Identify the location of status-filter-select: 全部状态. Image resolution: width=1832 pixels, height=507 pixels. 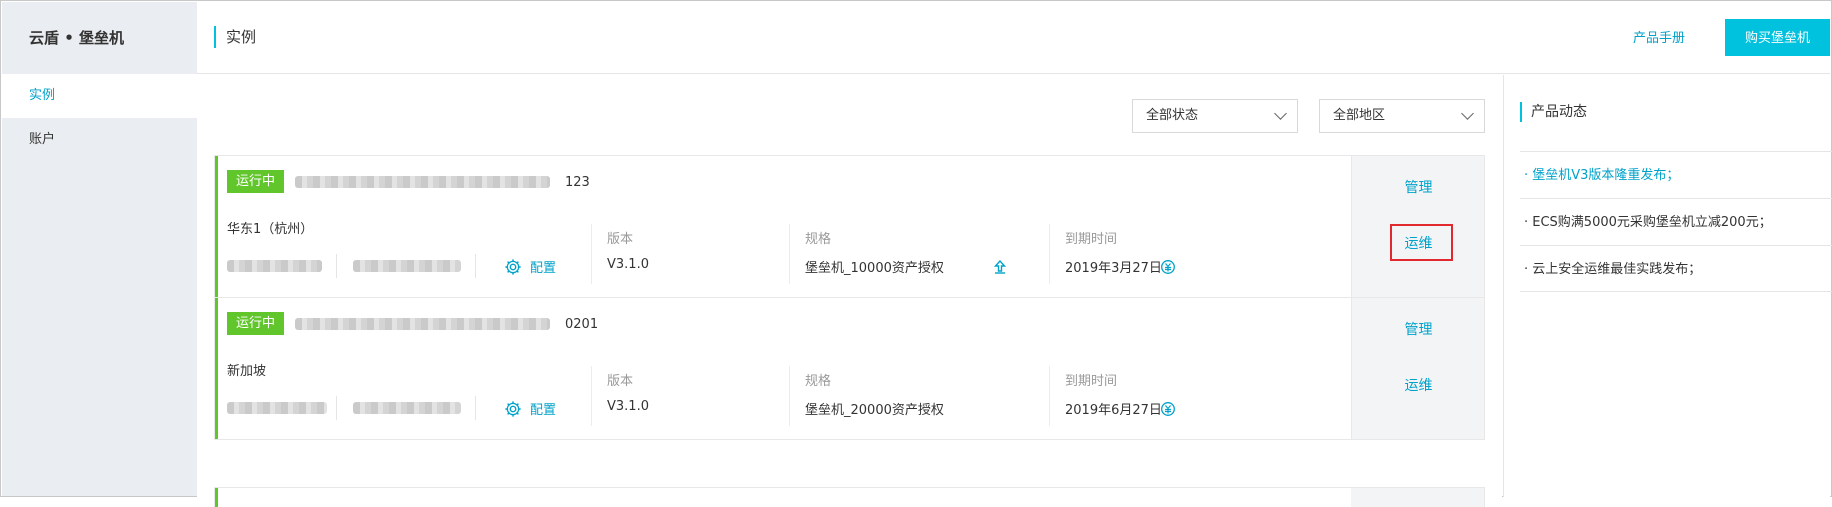
(1215, 116).